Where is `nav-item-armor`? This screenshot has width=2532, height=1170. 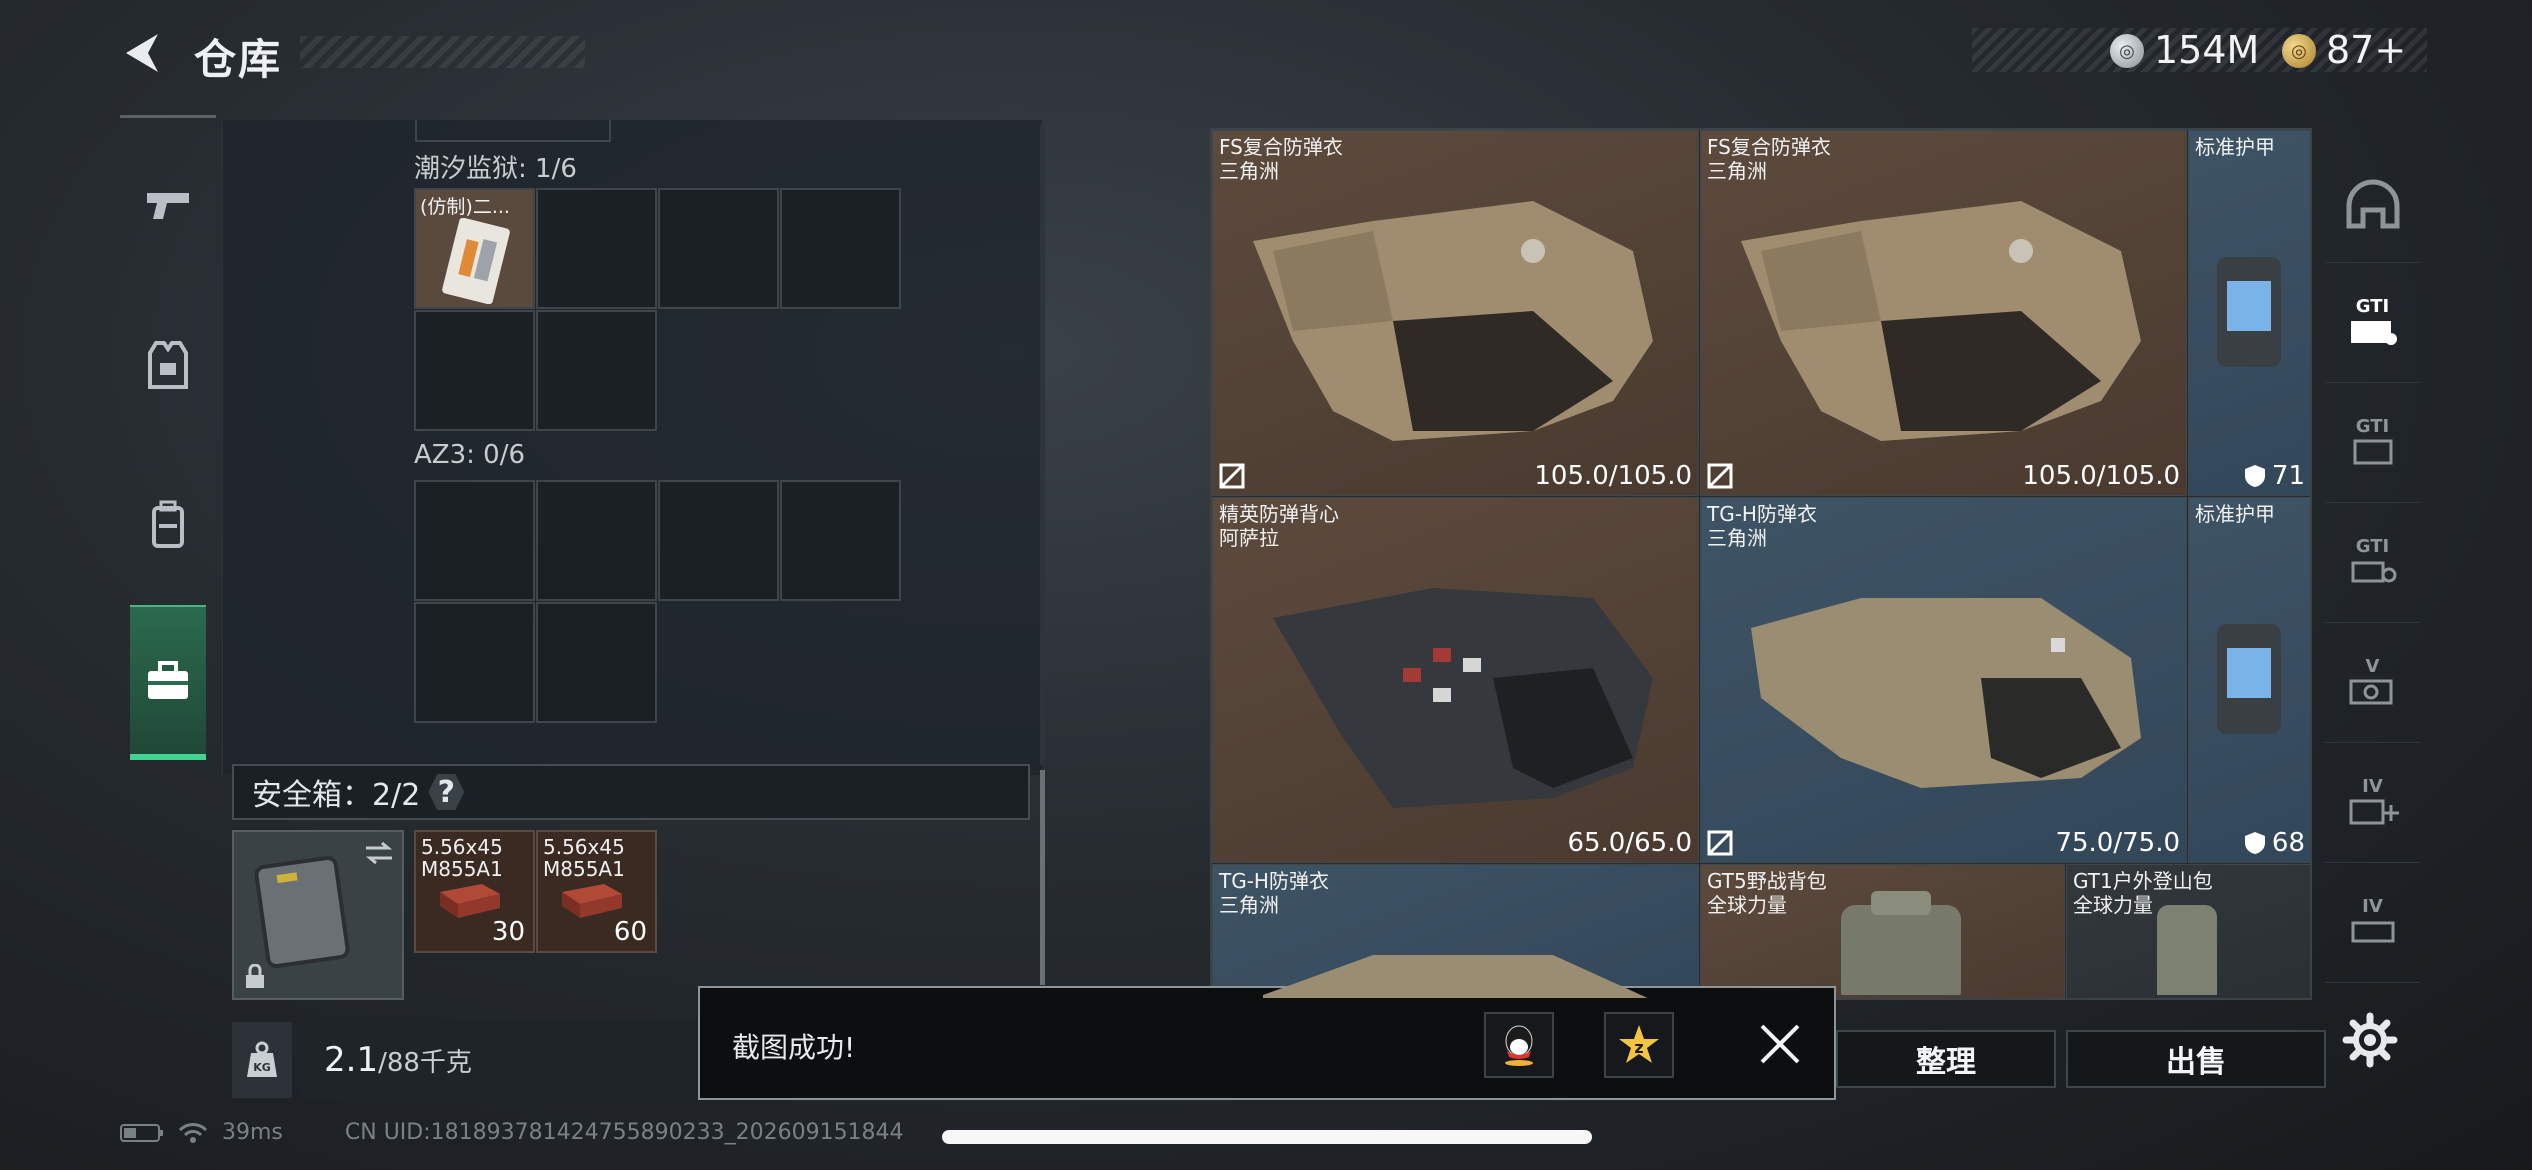
nav-item-armor is located at coordinates (168, 365).